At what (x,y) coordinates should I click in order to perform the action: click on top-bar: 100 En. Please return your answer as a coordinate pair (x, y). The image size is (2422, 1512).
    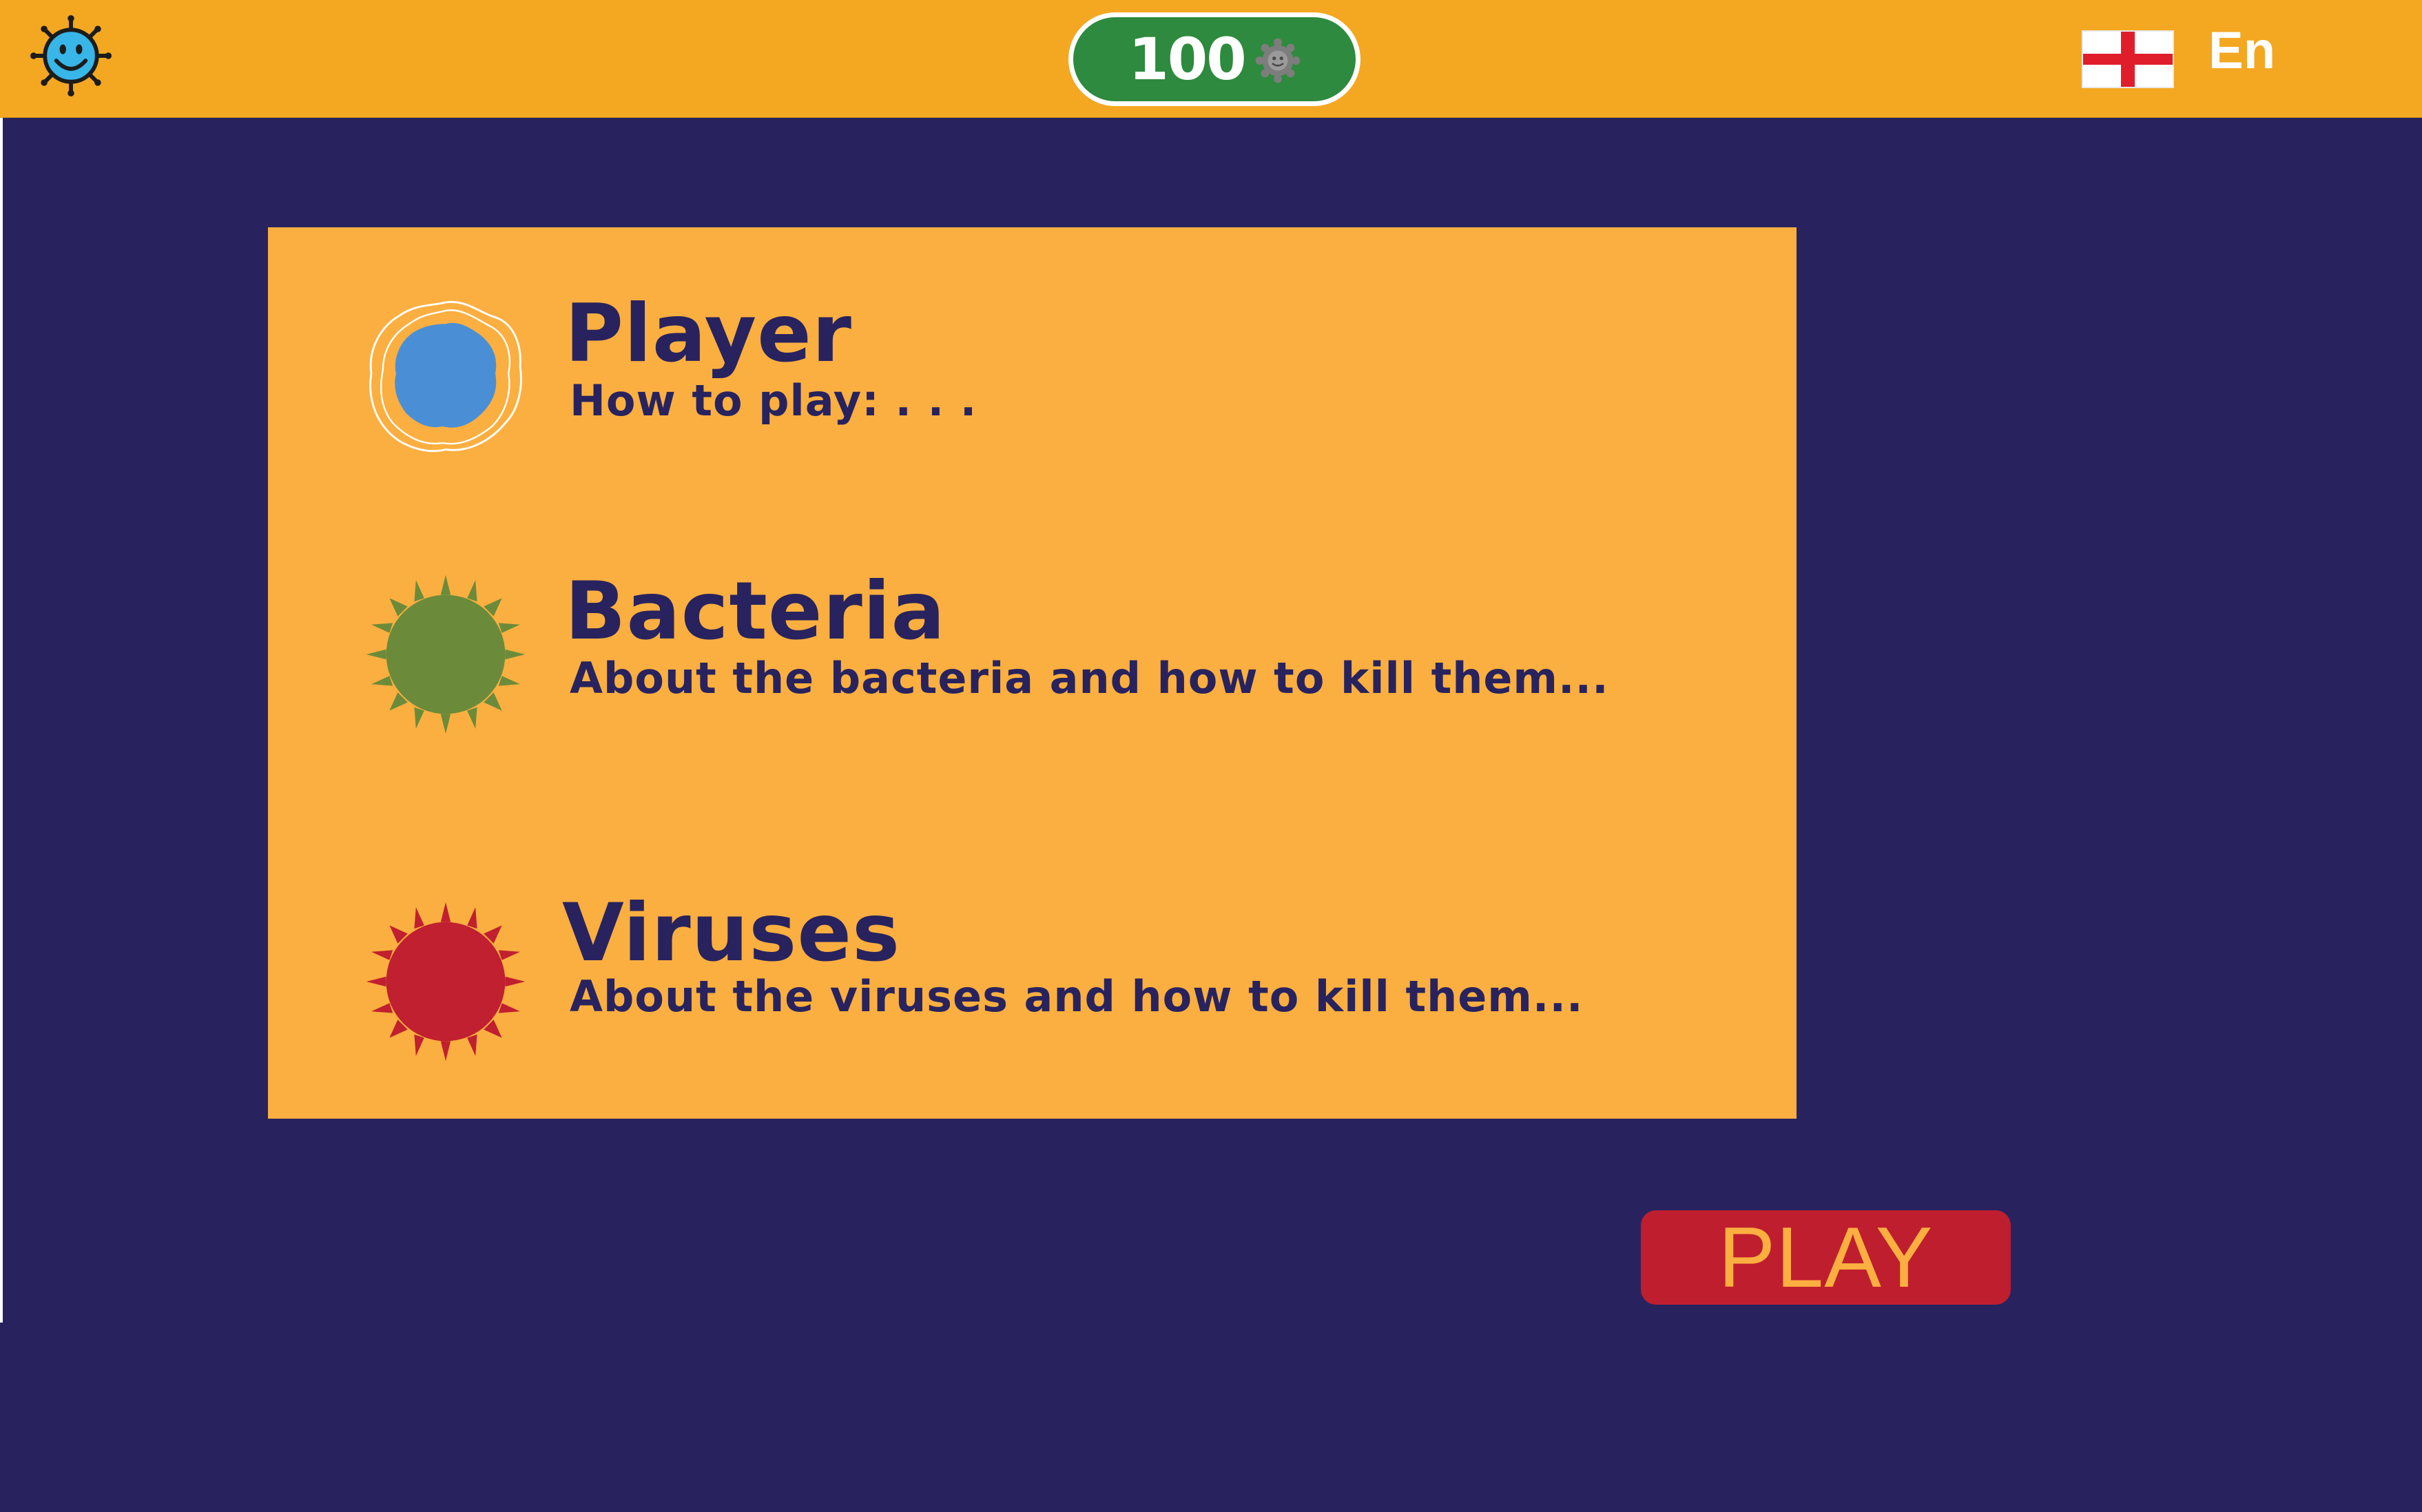
    Looking at the image, I should click on (1211, 59).